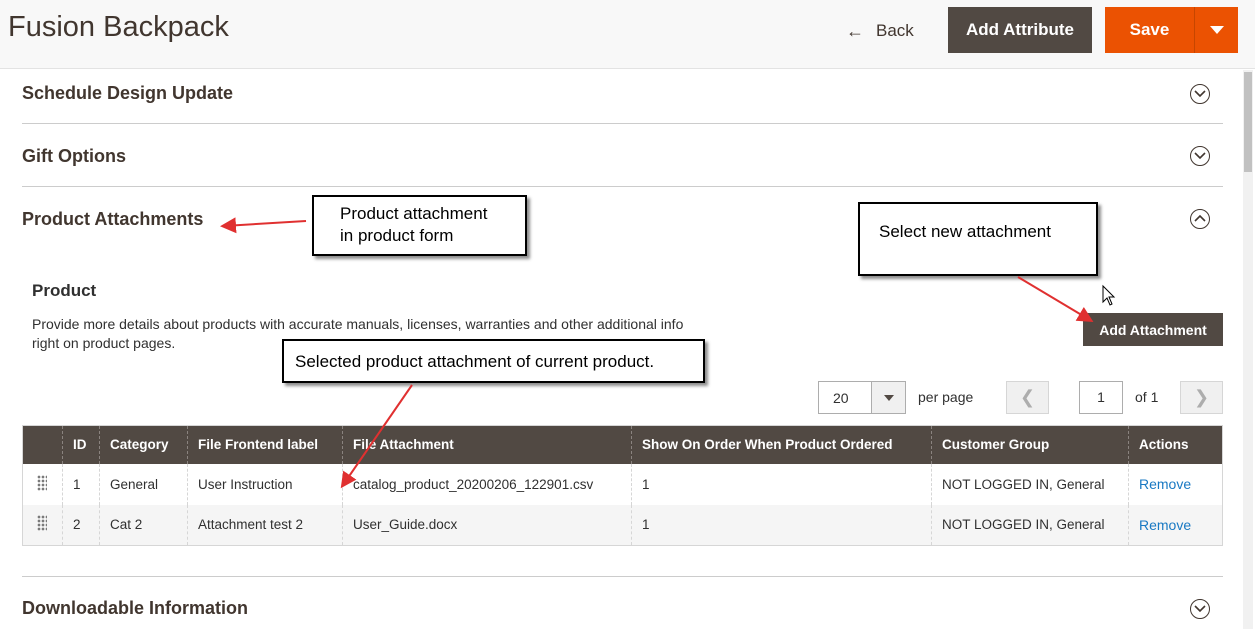 This screenshot has height=629, width=1255. I want to click on column-header-show-on-order: Show On Order When Product Ordered, so click(781, 444).